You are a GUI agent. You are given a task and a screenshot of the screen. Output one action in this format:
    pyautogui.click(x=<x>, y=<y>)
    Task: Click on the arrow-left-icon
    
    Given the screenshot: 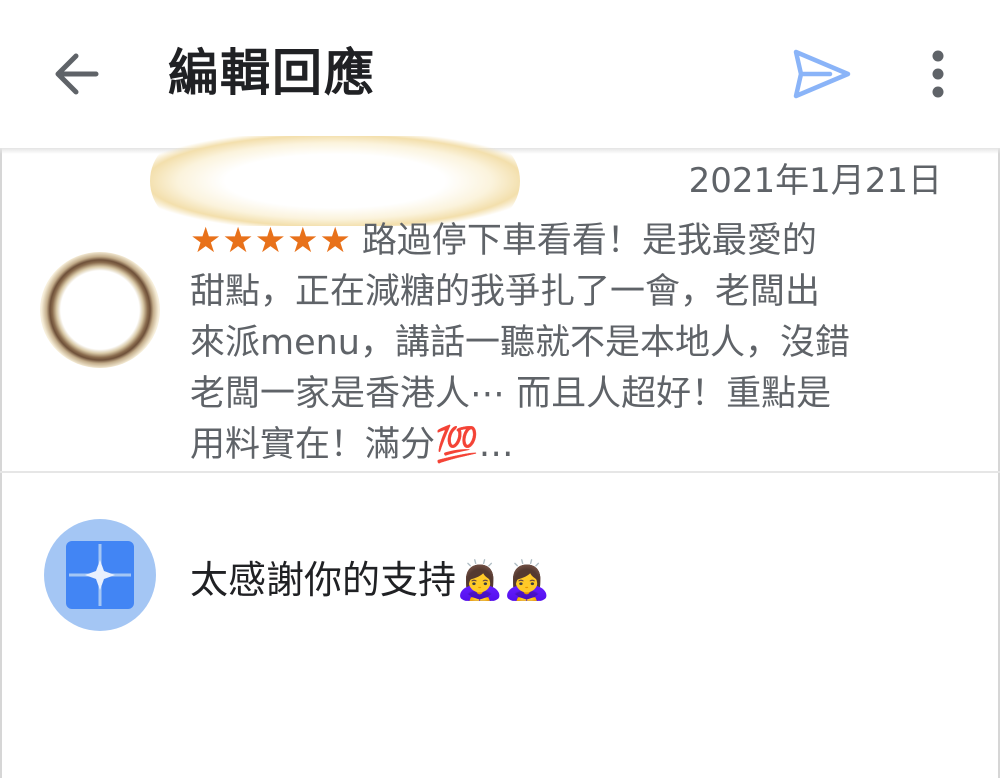 What is the action you would take?
    pyautogui.click(x=77, y=74)
    